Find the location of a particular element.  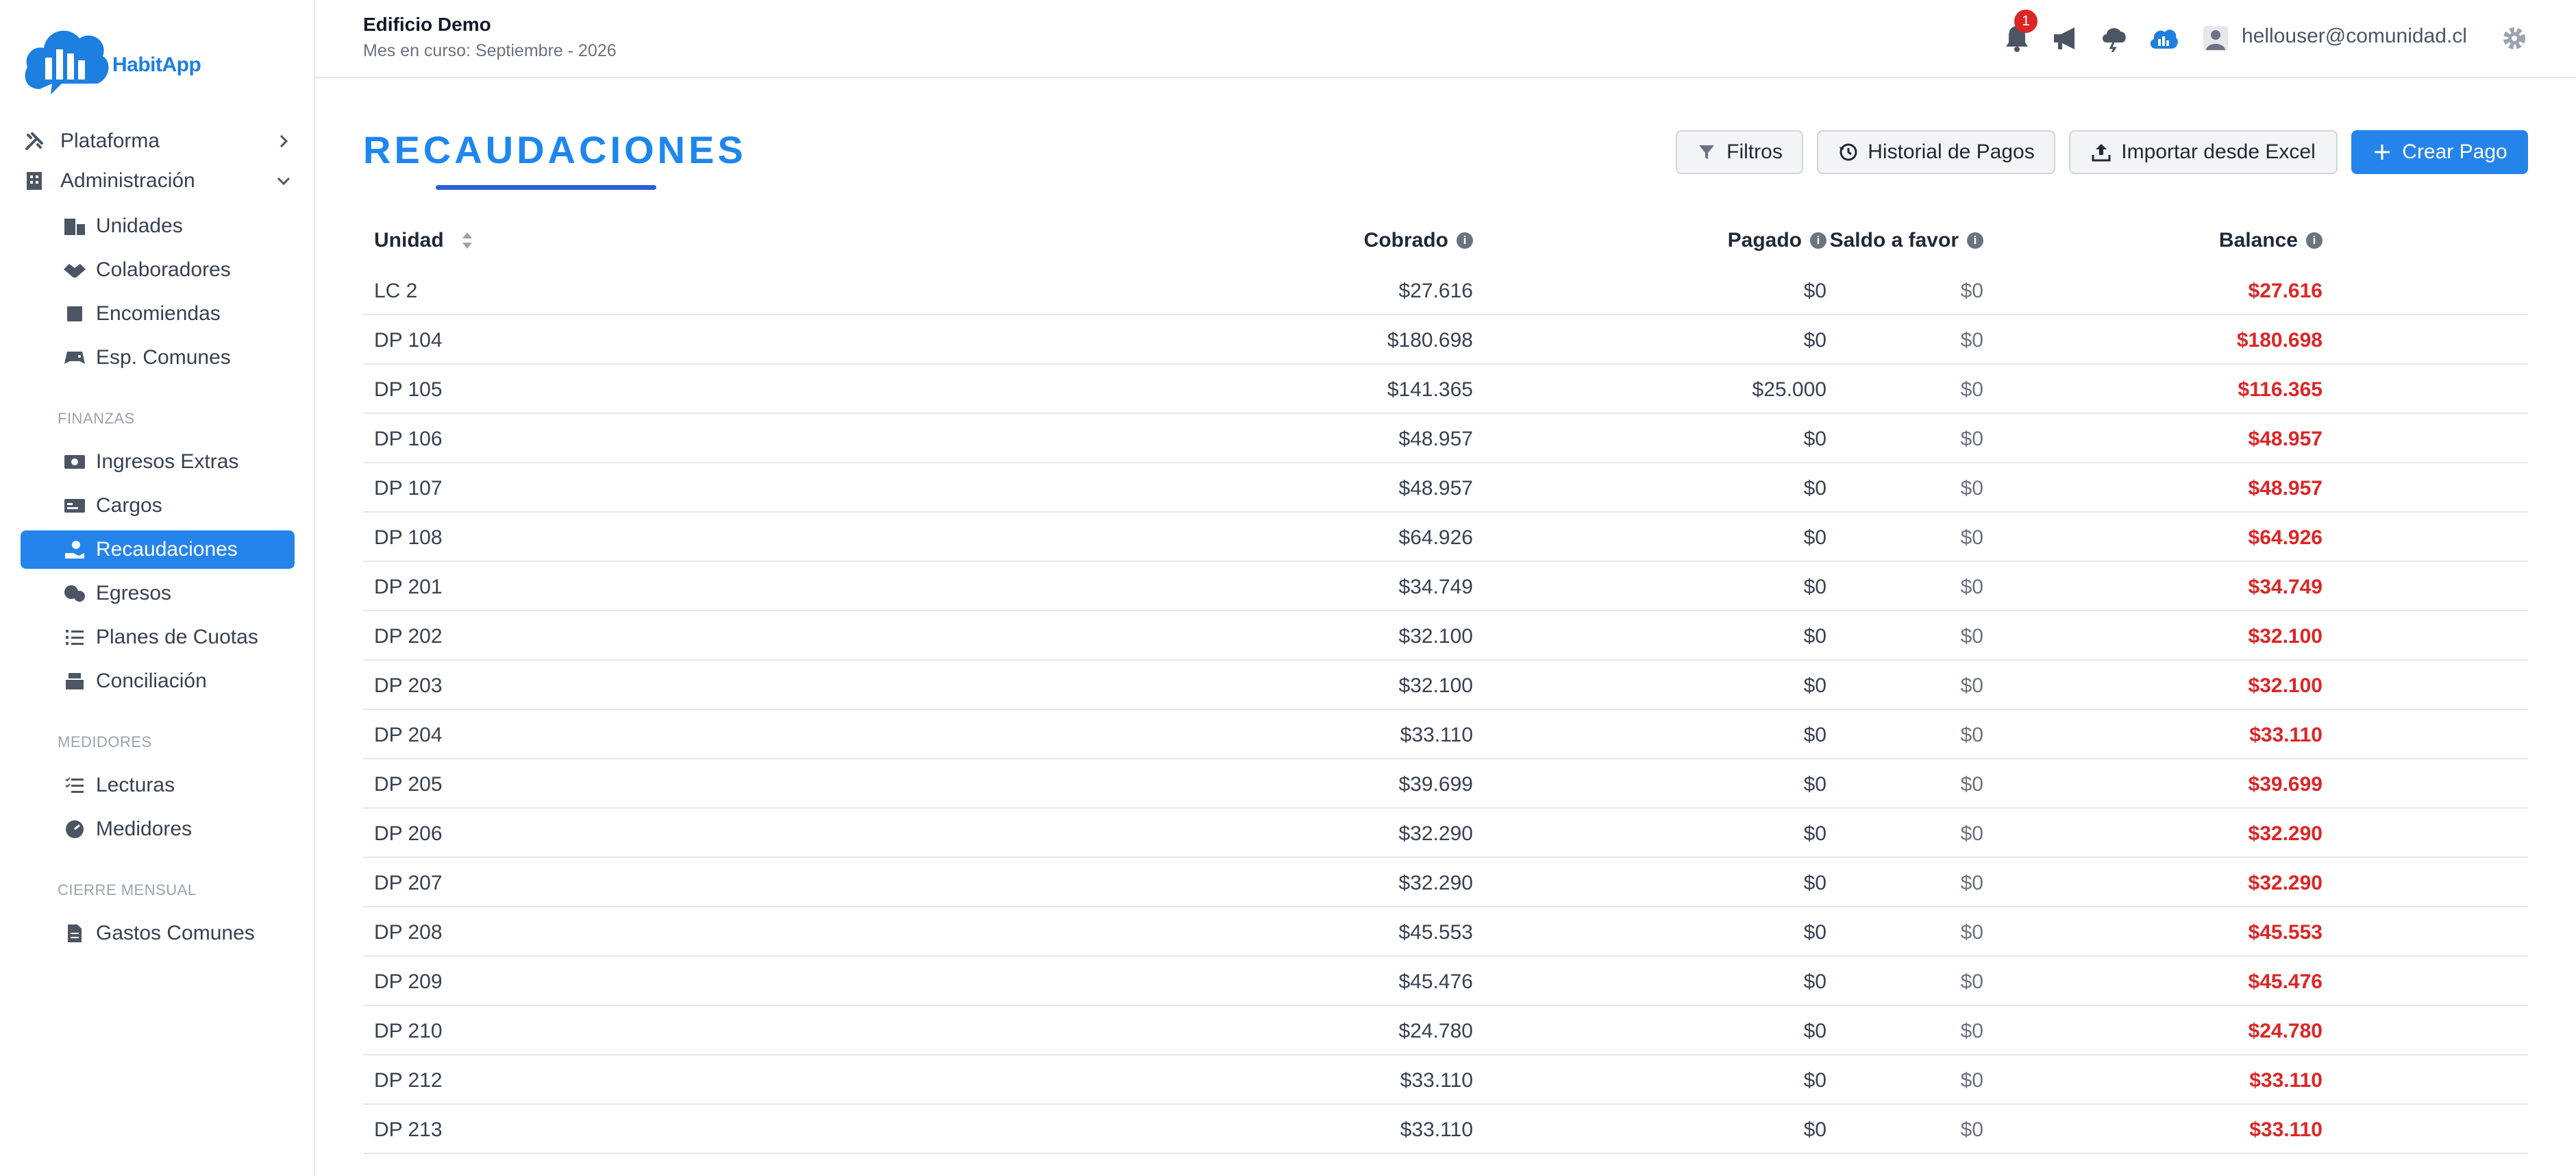

cloud-chart-icon is located at coordinates (2163, 38).